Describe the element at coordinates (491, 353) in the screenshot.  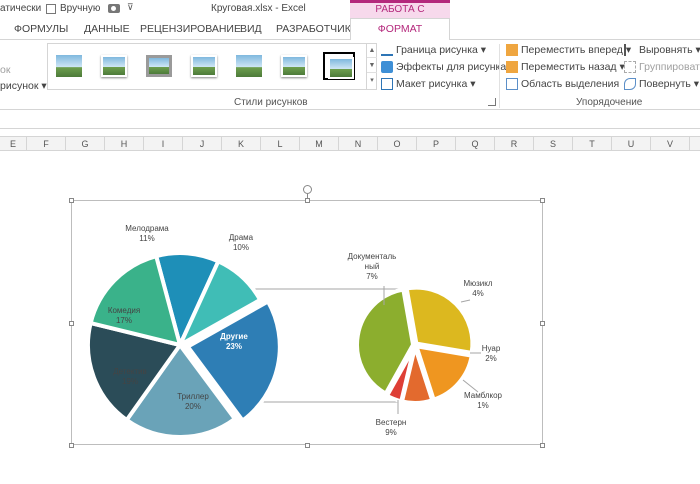
I see `data-label: Нуар 2%` at that location.